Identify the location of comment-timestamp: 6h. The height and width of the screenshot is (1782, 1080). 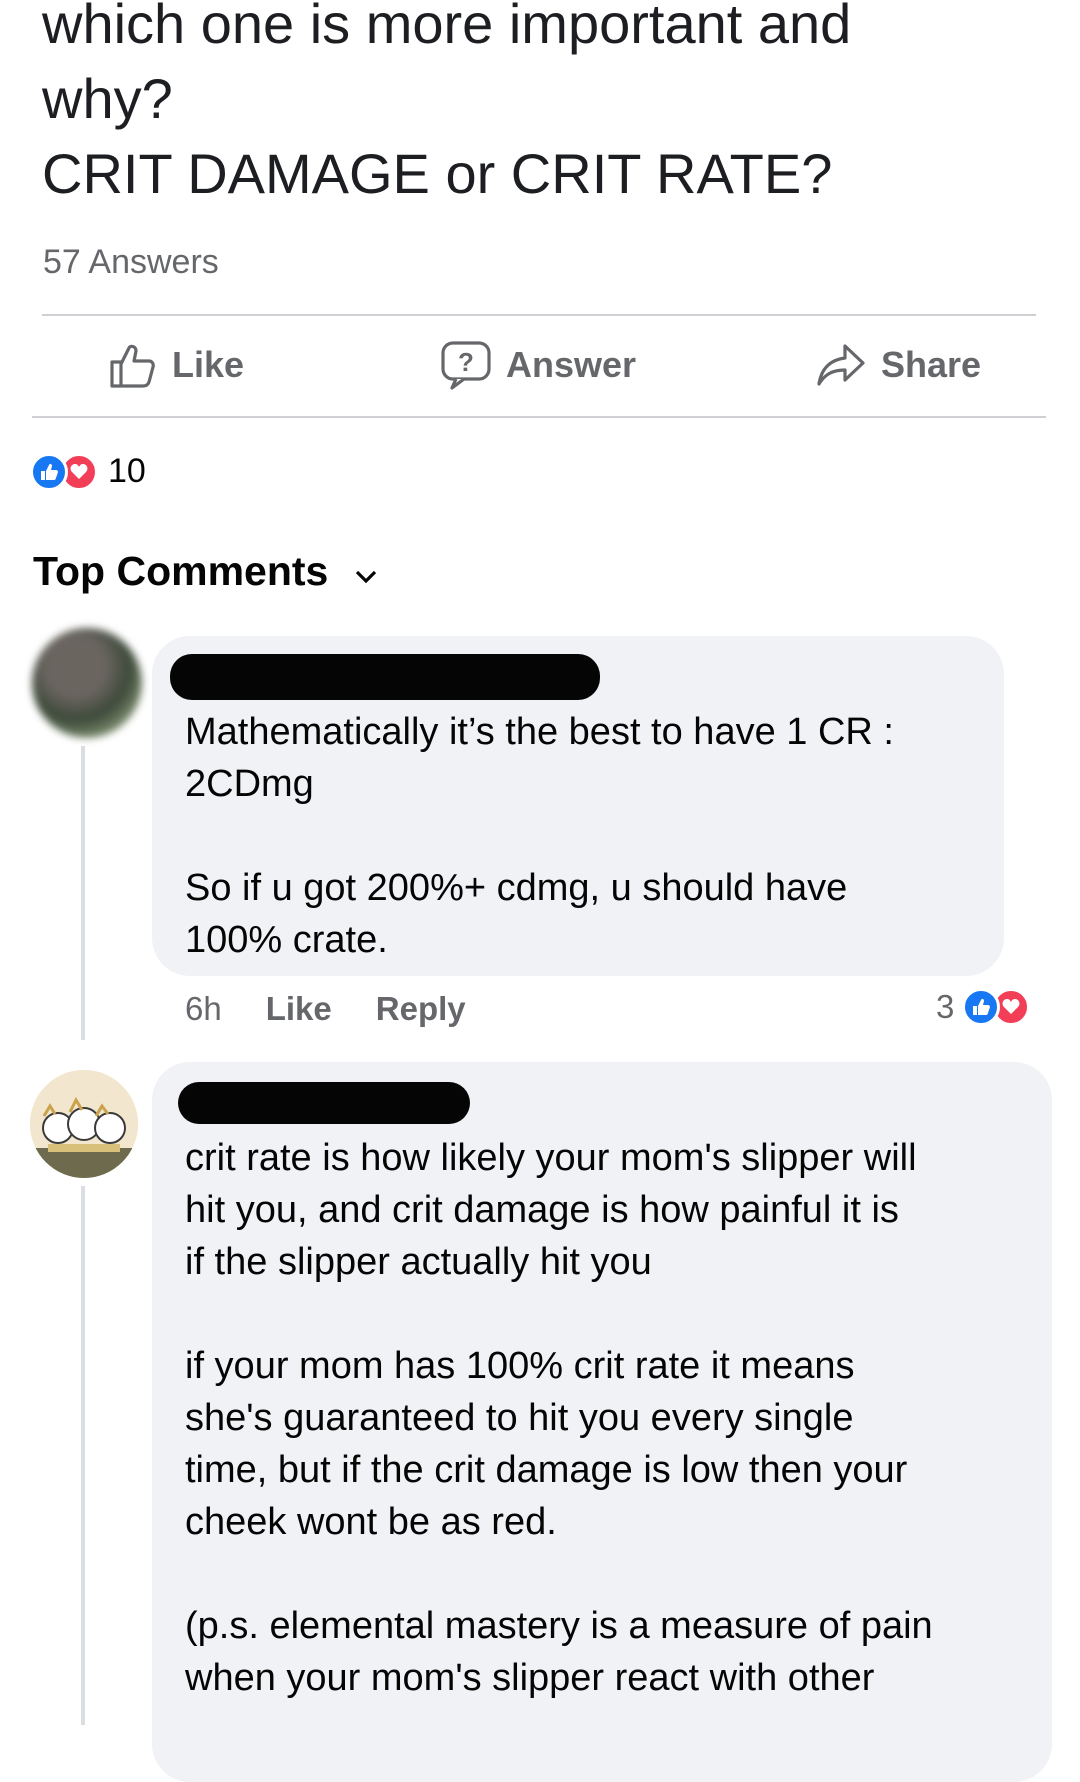
(203, 1008).